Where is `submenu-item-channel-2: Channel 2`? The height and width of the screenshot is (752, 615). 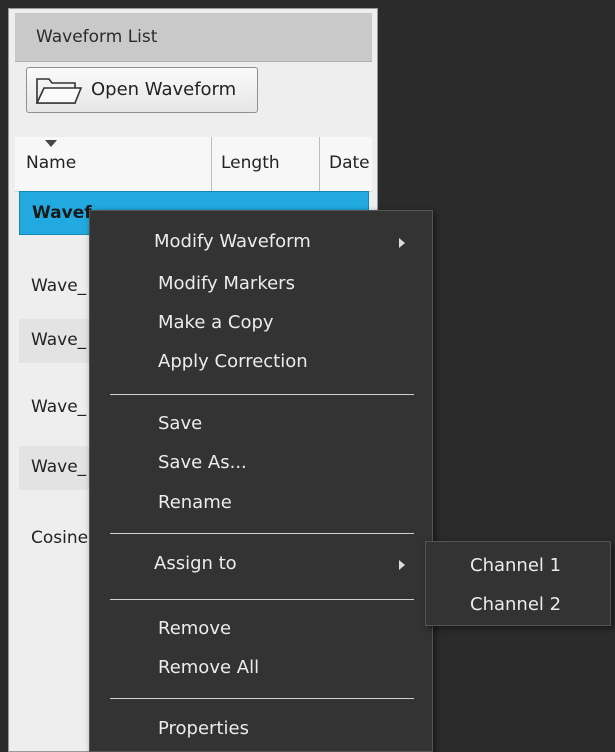 submenu-item-channel-2: Channel 2 is located at coordinates (515, 604).